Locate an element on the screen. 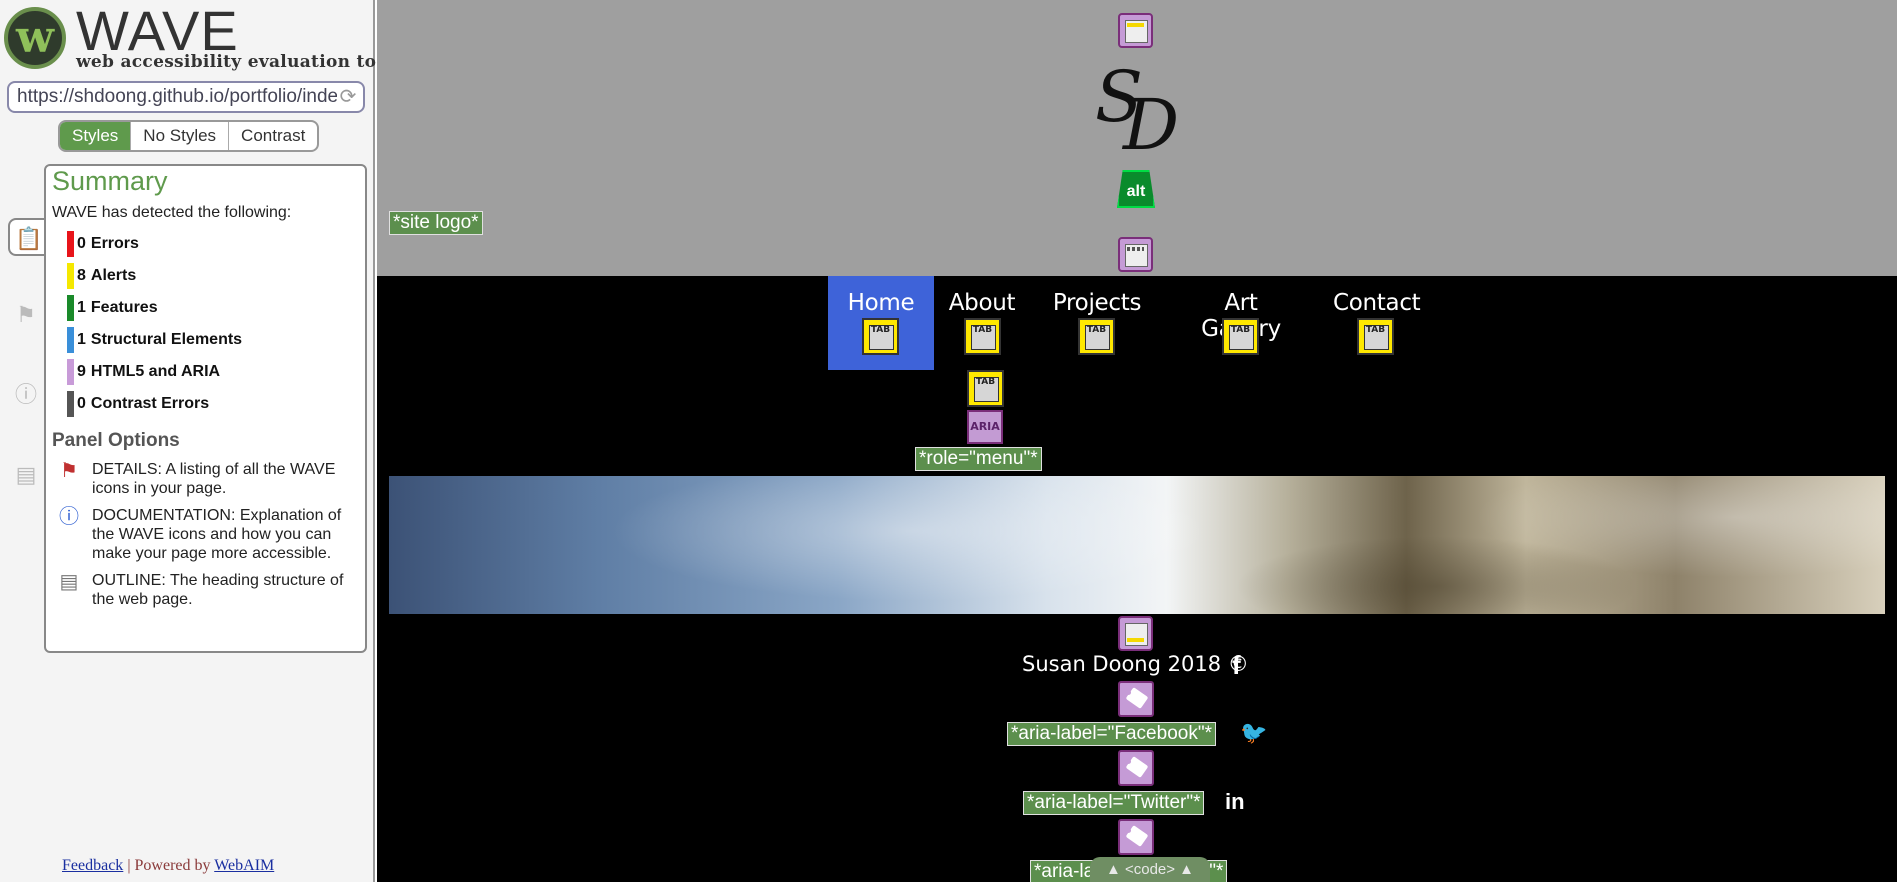  alerts-color-bar is located at coordinates (70, 276).